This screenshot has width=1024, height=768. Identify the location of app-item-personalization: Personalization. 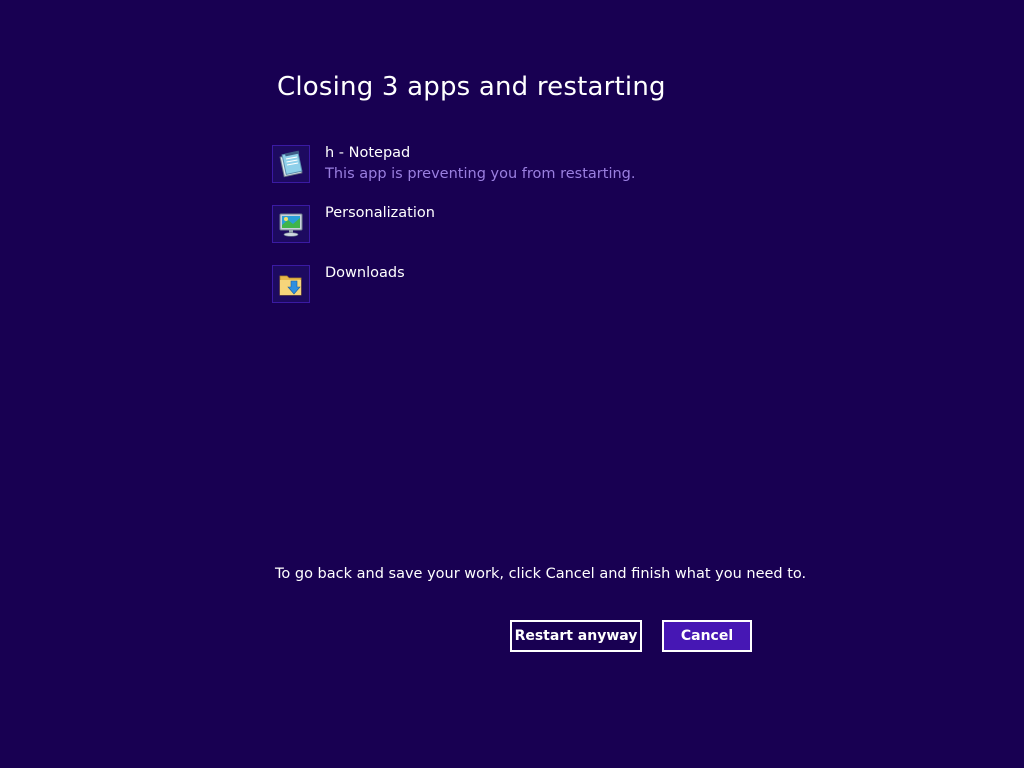
(522, 235).